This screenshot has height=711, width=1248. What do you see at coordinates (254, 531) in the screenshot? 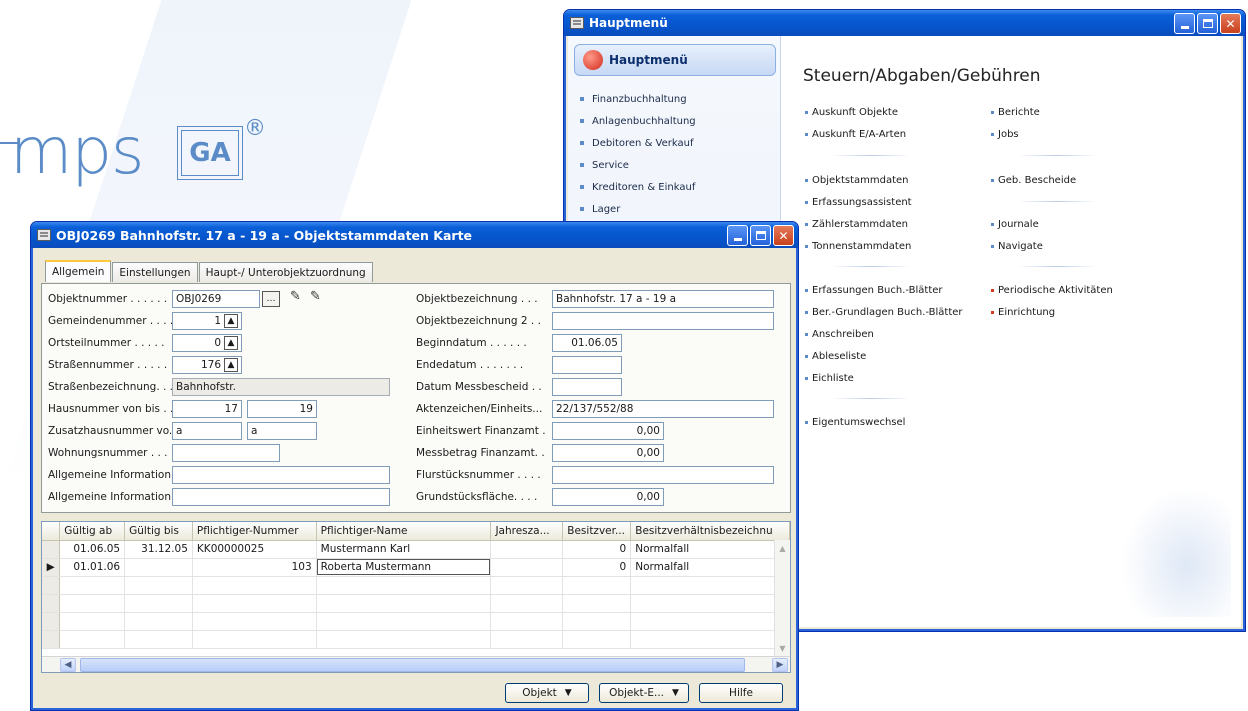
I see `column-header-pflichtiger-nummer: Pflichtiger-Nummer` at bounding box center [254, 531].